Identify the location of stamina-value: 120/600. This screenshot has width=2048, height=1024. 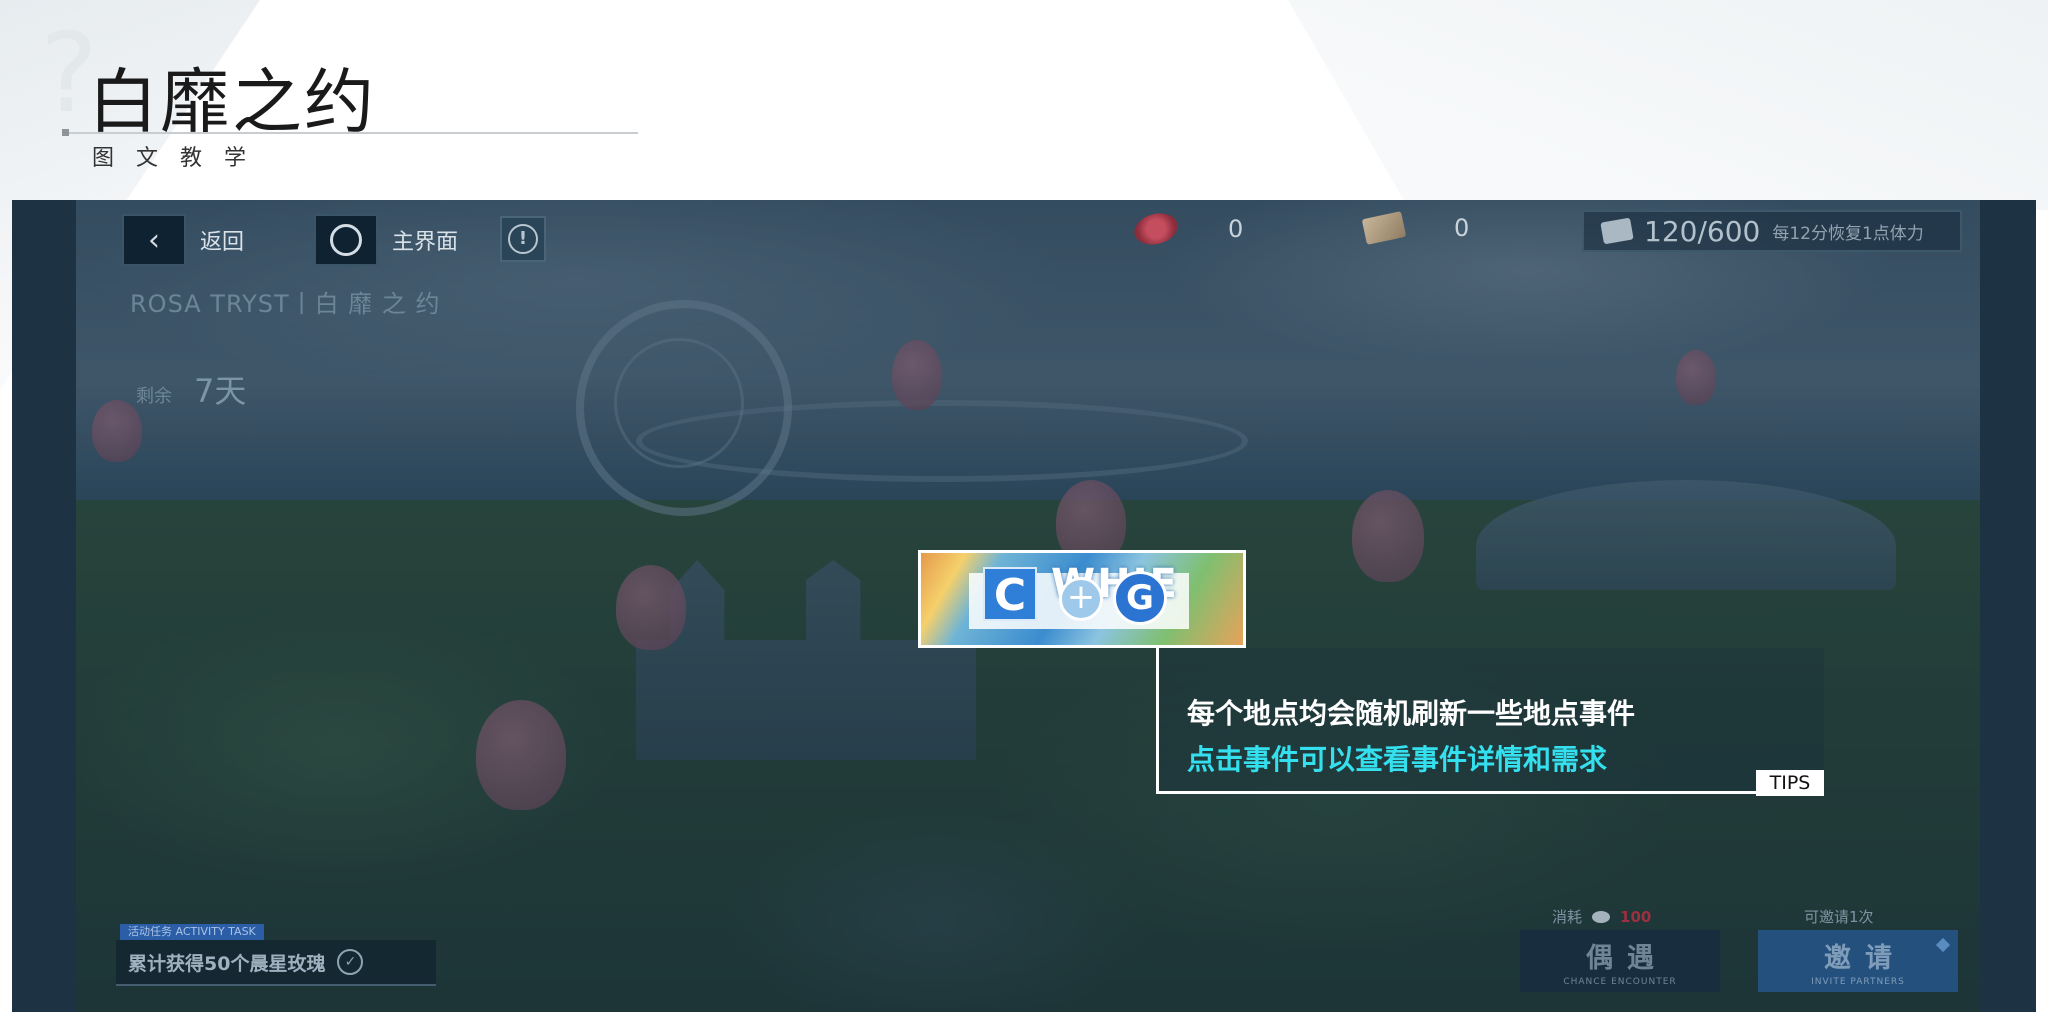
(1702, 231).